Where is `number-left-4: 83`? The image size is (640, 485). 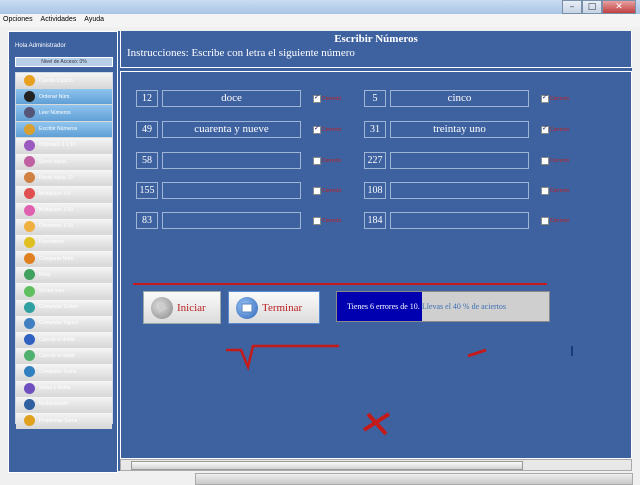
number-left-4: 83 is located at coordinates (147, 220).